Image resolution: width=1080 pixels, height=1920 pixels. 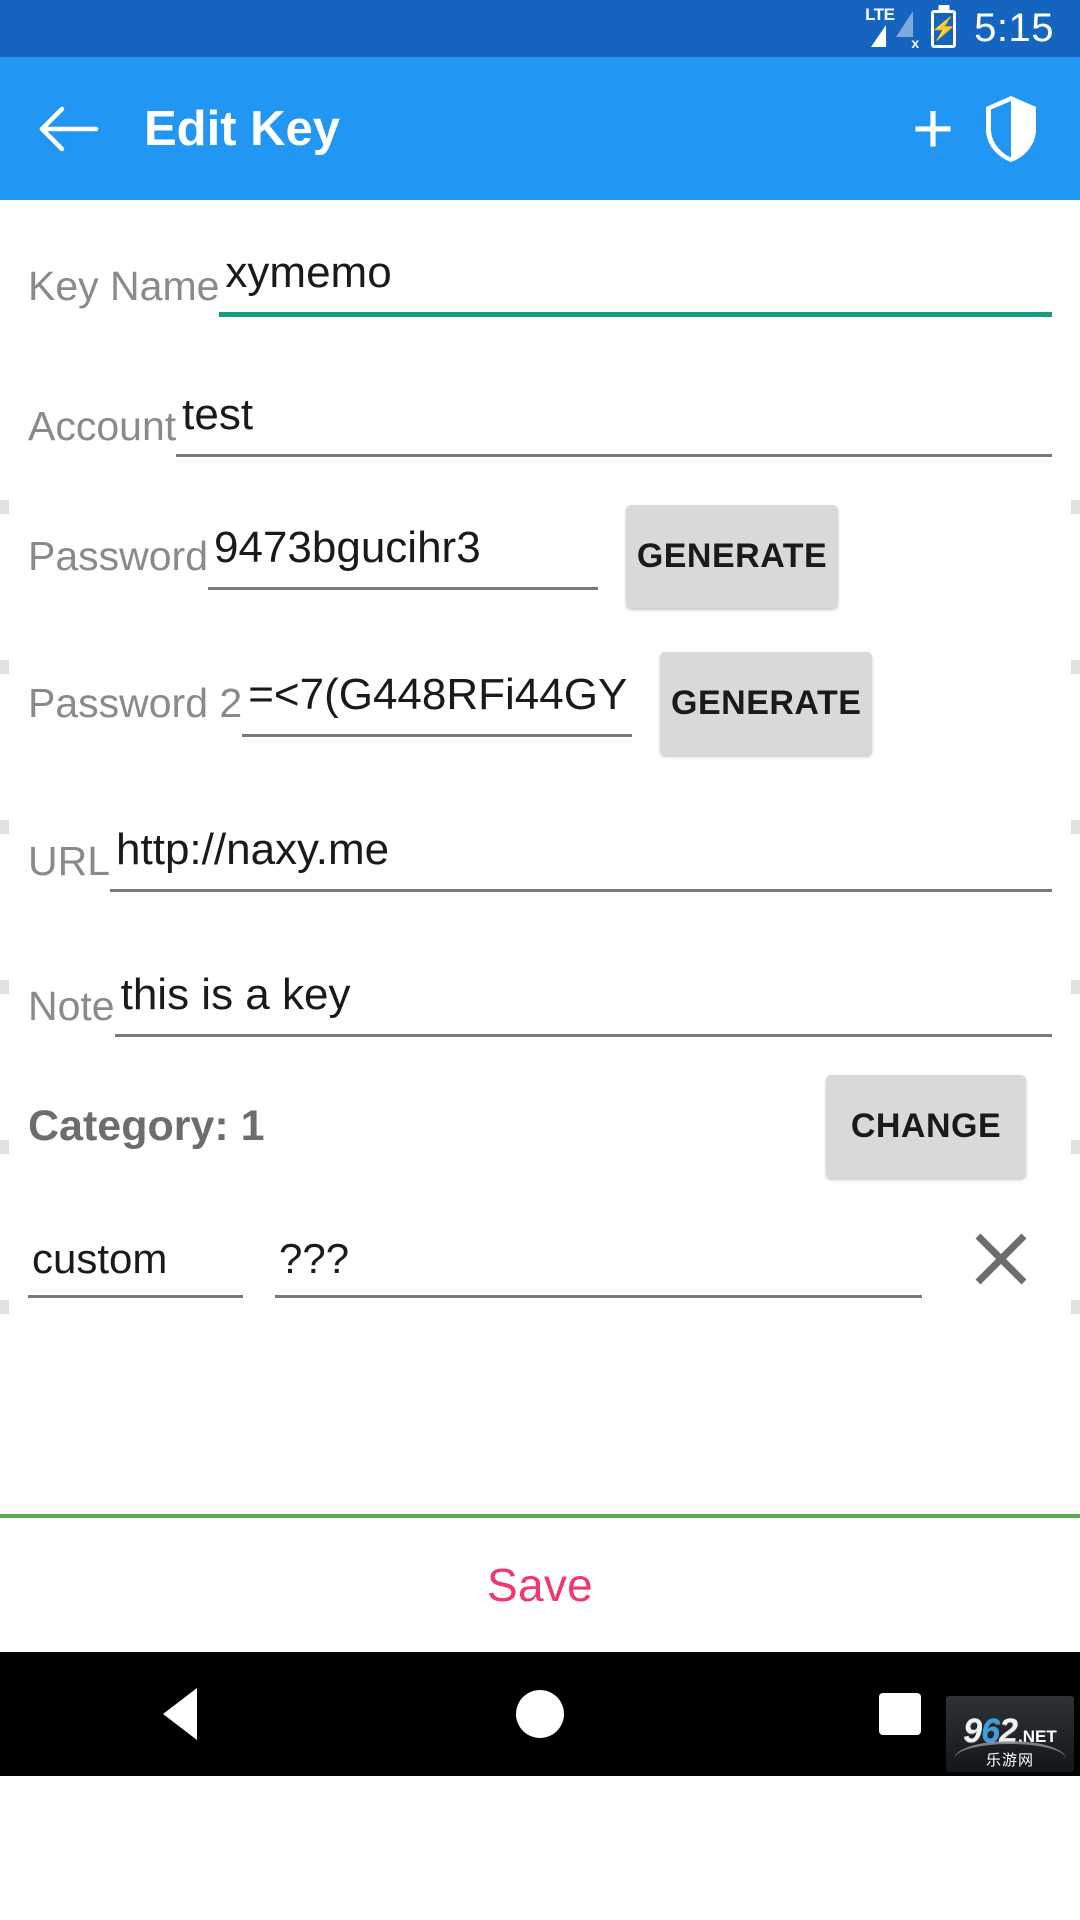 I want to click on triangle-back-icon, so click(x=180, y=1714).